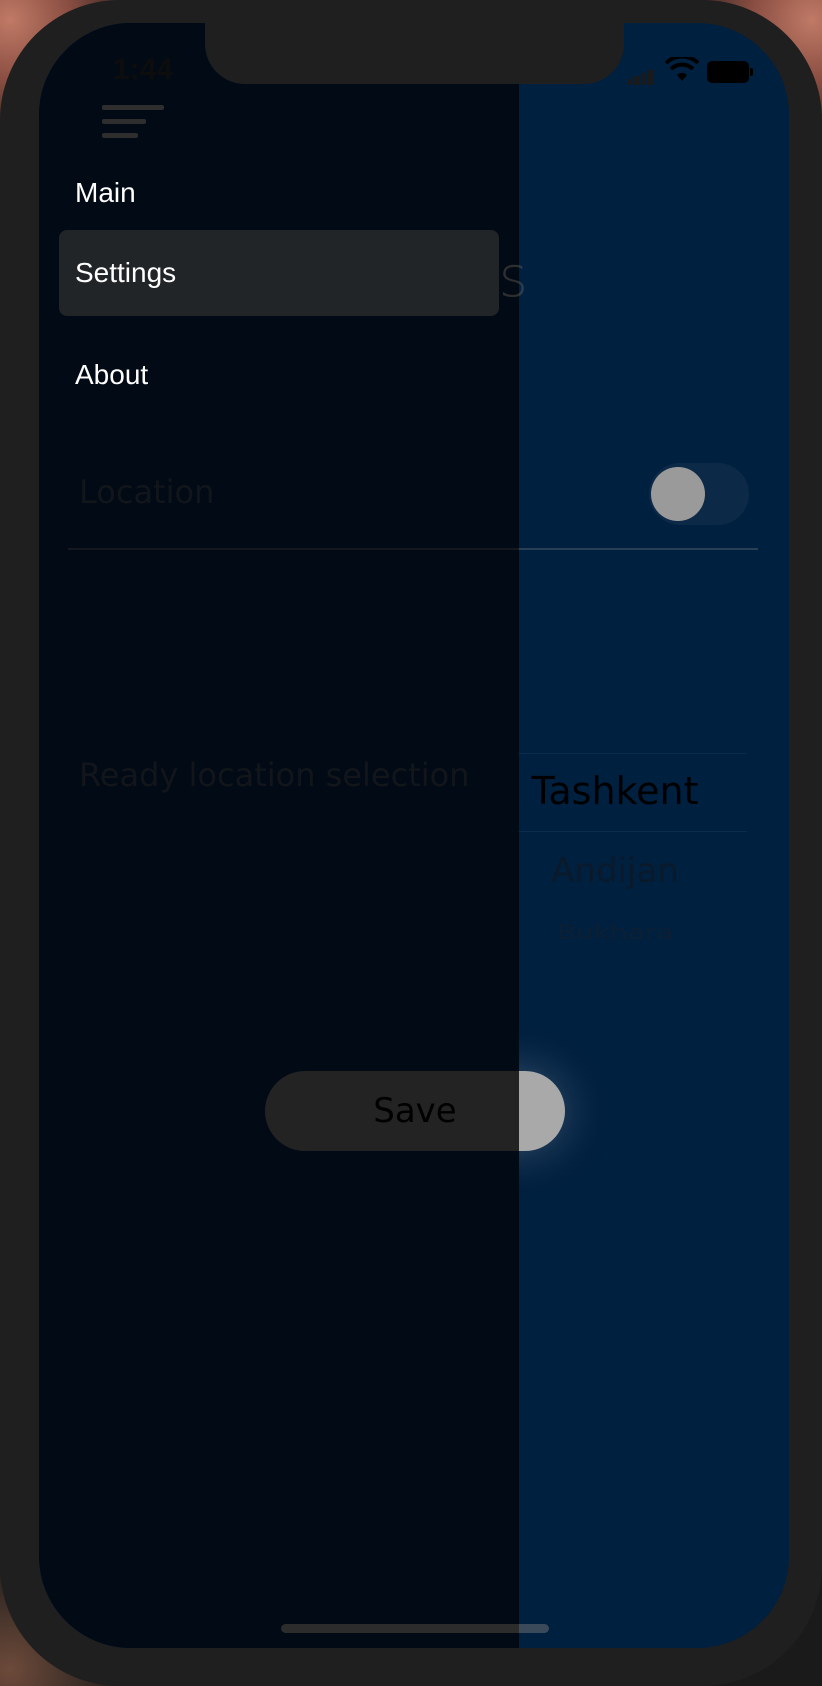 Image resolution: width=822 pixels, height=1686 pixels. I want to click on home-indicator-dimmed, so click(400, 1628).